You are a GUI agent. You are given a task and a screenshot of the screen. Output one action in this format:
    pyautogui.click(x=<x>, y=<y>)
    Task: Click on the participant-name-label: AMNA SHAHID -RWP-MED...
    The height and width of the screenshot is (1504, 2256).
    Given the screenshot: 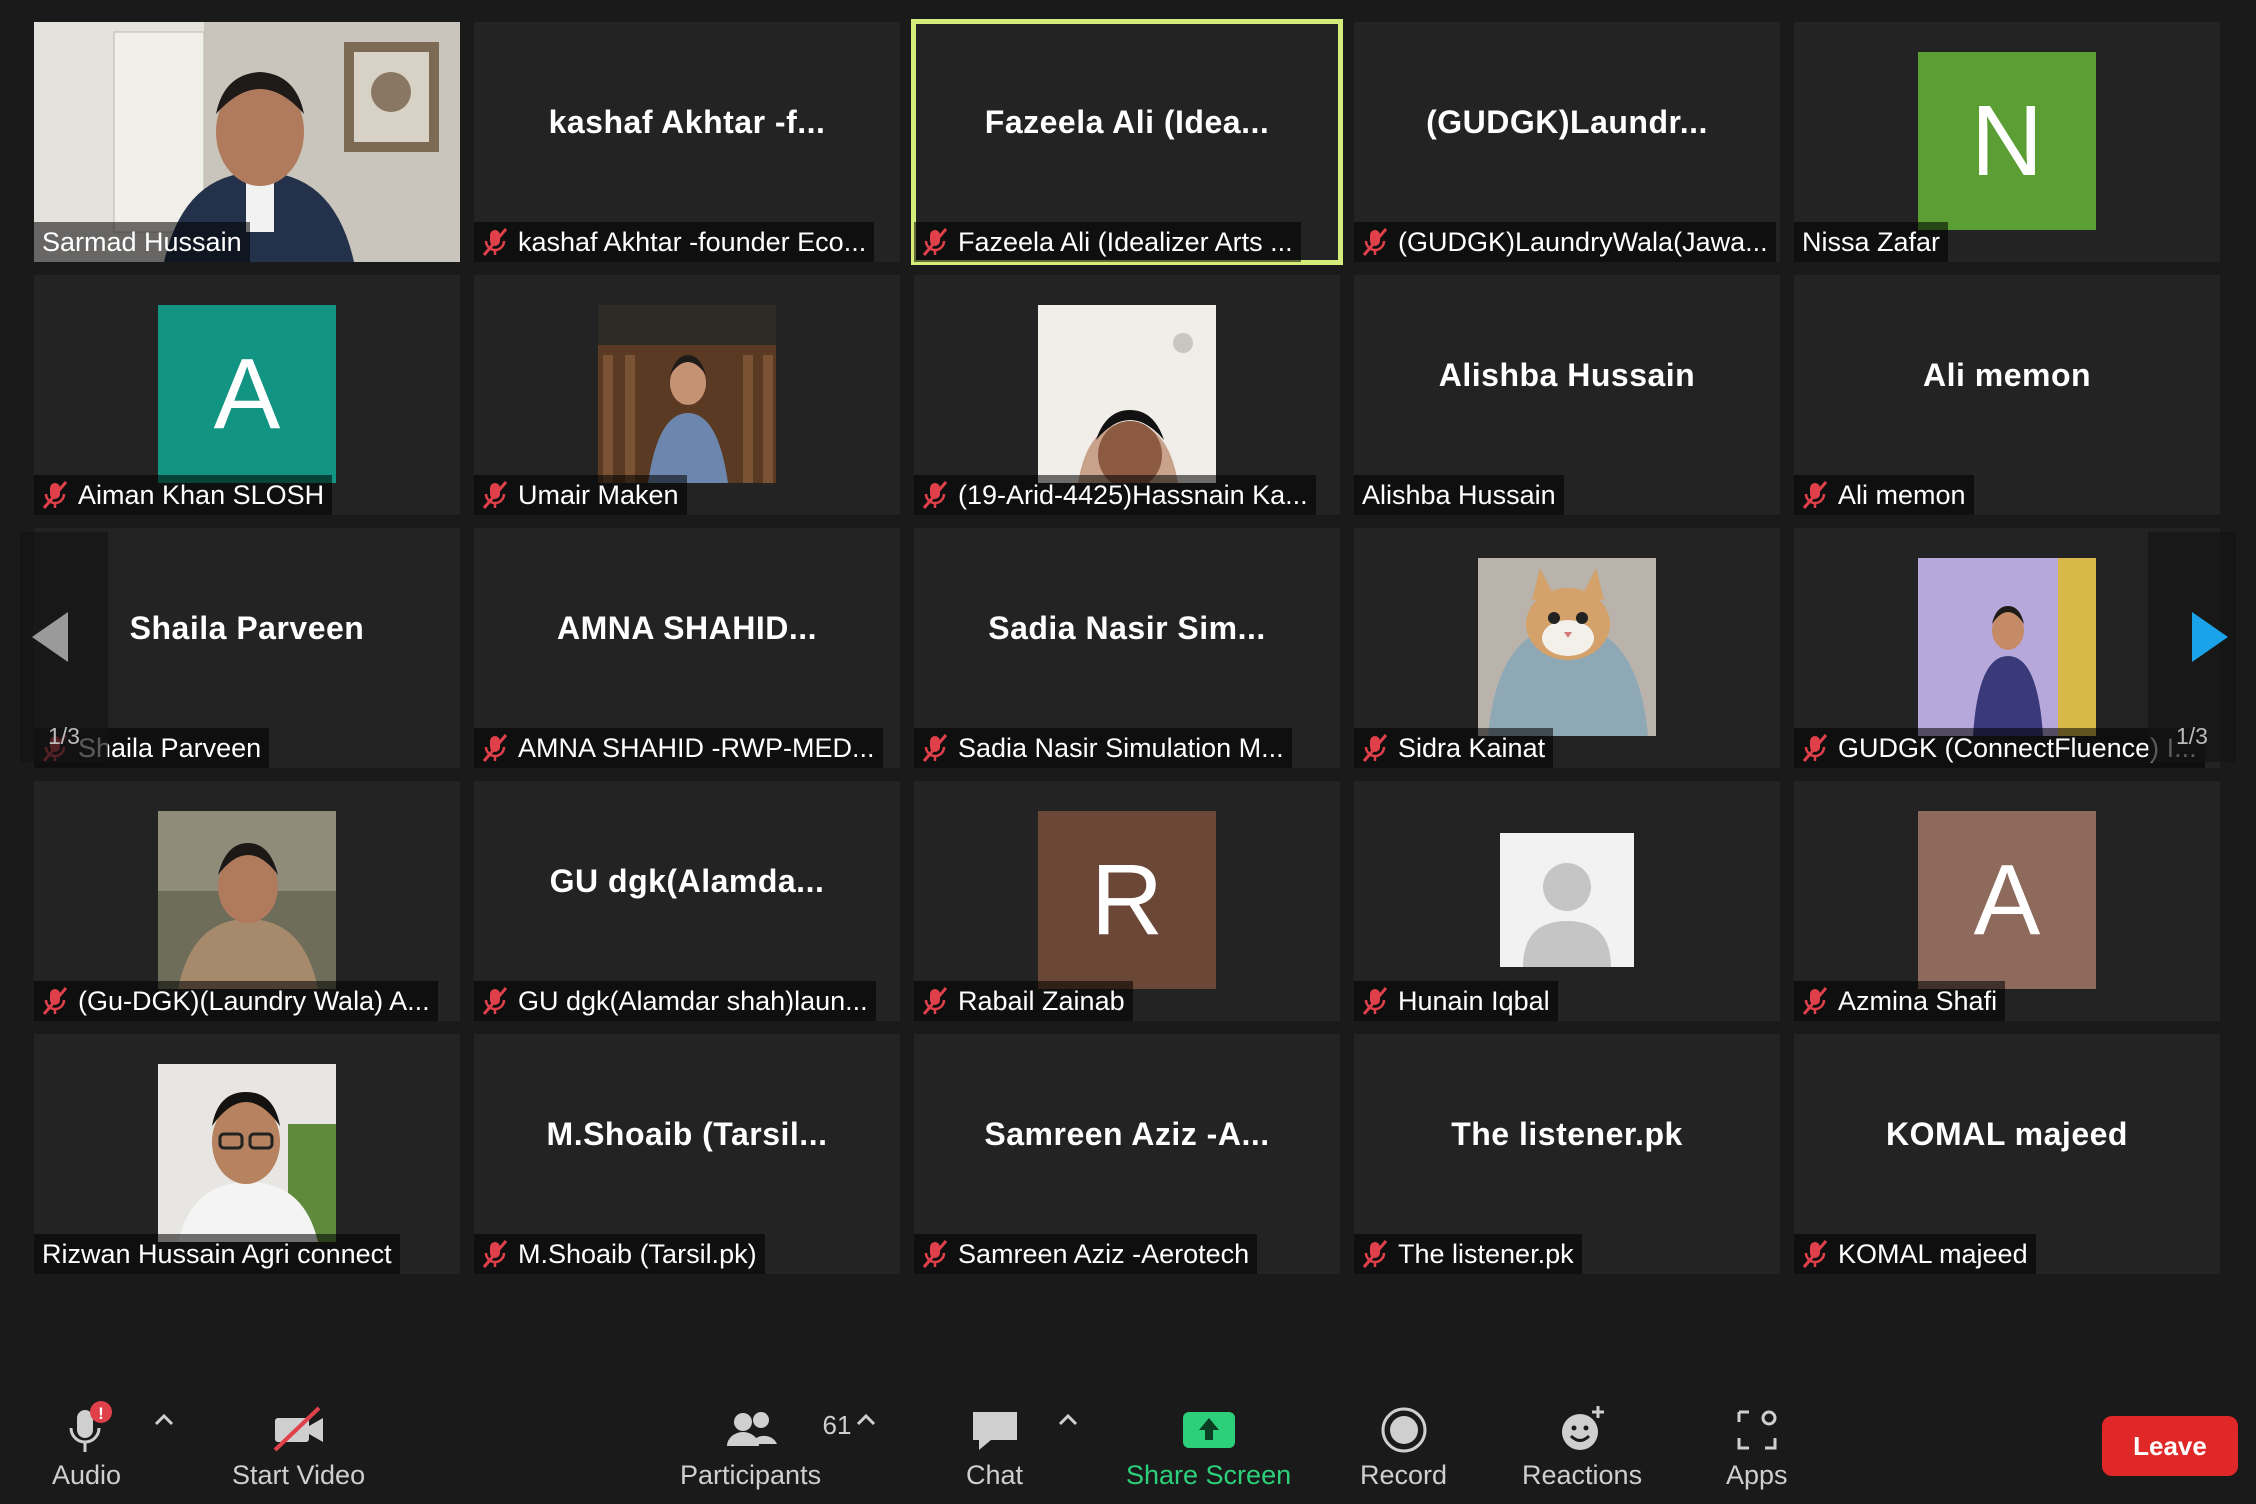 What is the action you would take?
    pyautogui.click(x=678, y=748)
    